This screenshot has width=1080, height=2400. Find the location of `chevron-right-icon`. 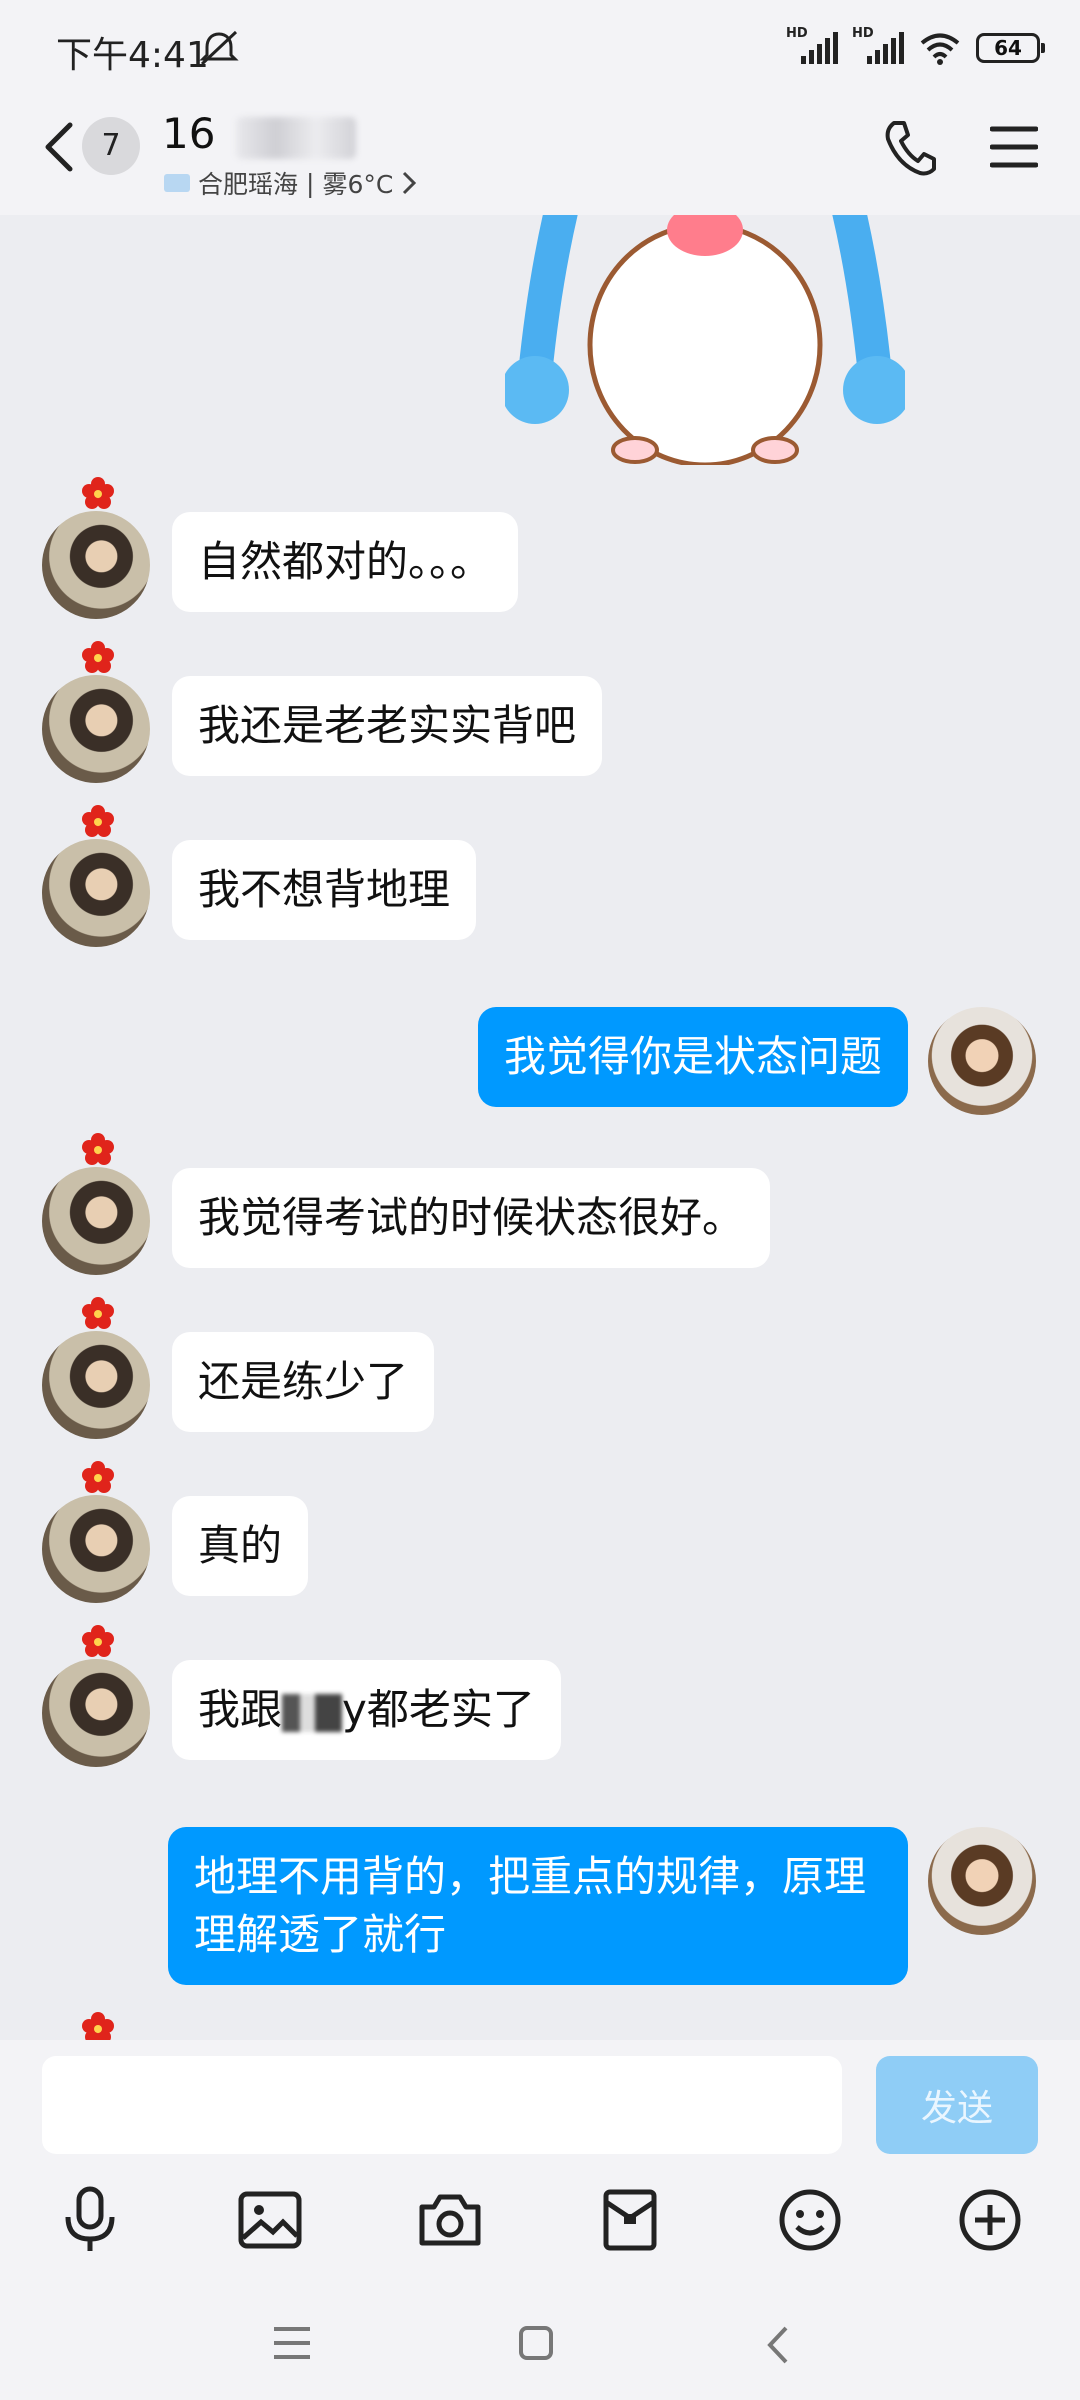

chevron-right-icon is located at coordinates (410, 183).